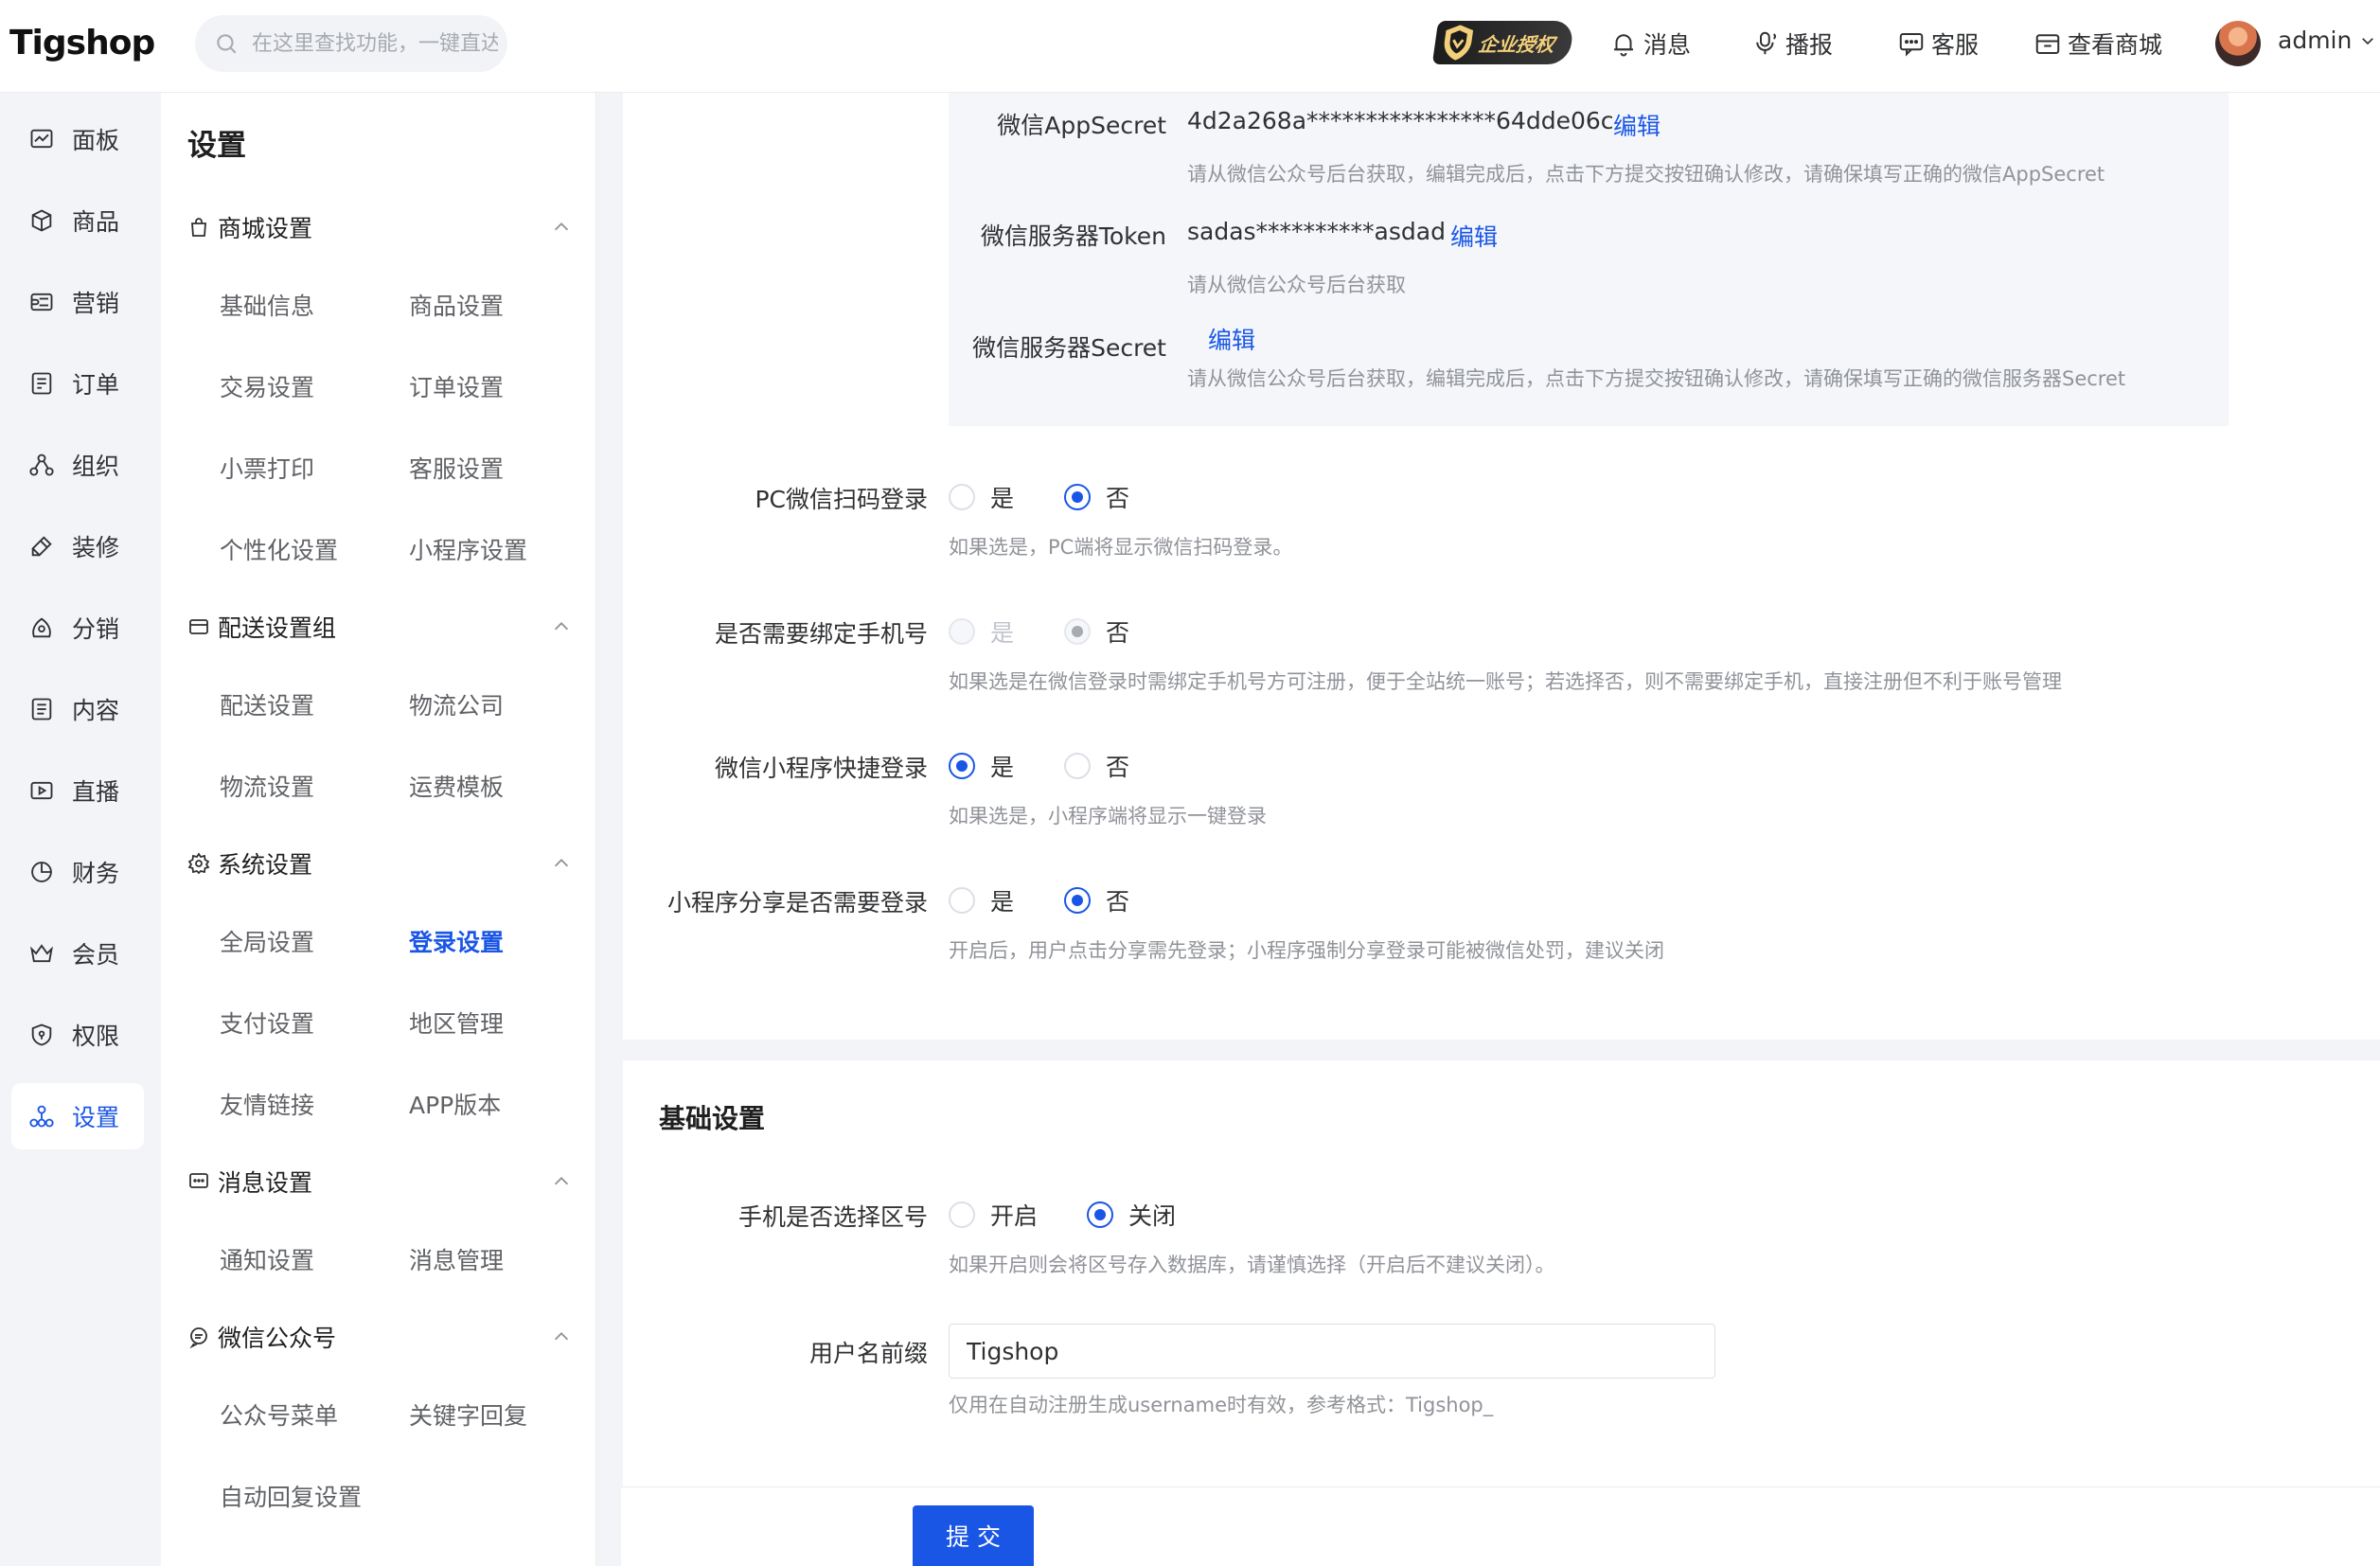 The height and width of the screenshot is (1566, 2380). What do you see at coordinates (2098, 44) in the screenshot?
I see `view-store-link: 查看商城` at bounding box center [2098, 44].